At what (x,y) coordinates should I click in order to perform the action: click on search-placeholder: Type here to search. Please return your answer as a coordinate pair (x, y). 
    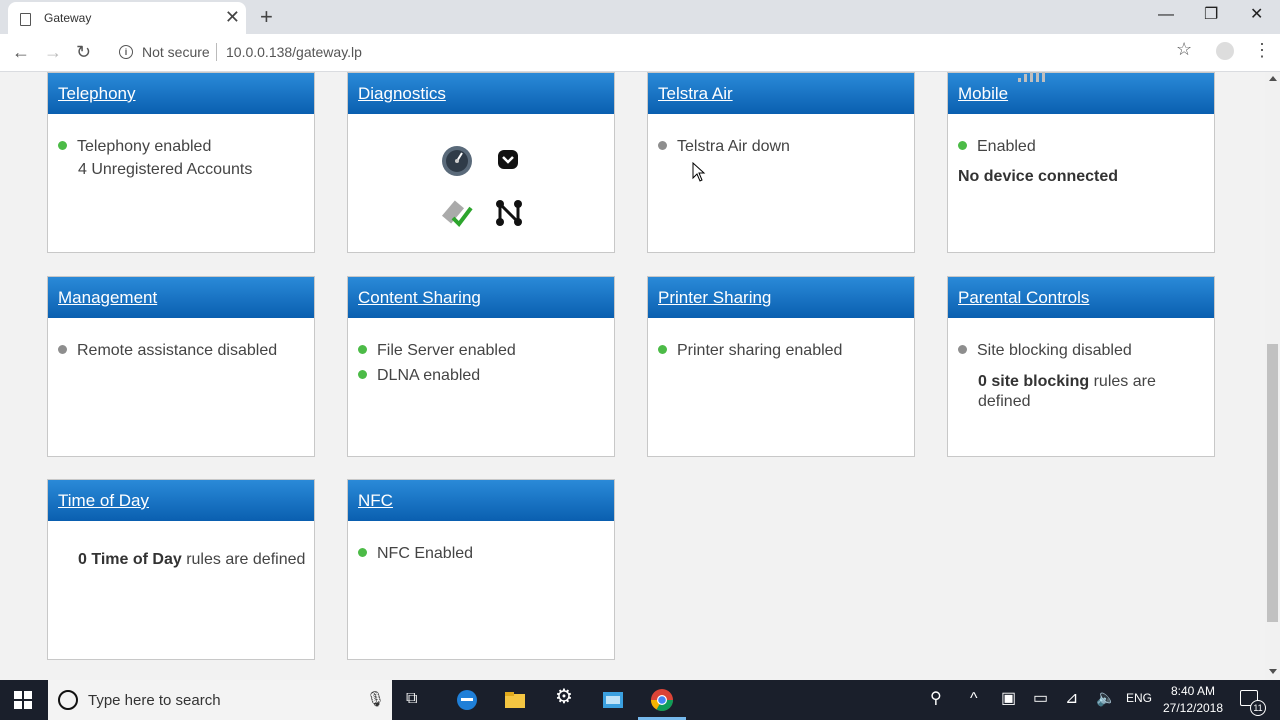
    Looking at the image, I should click on (154, 700).